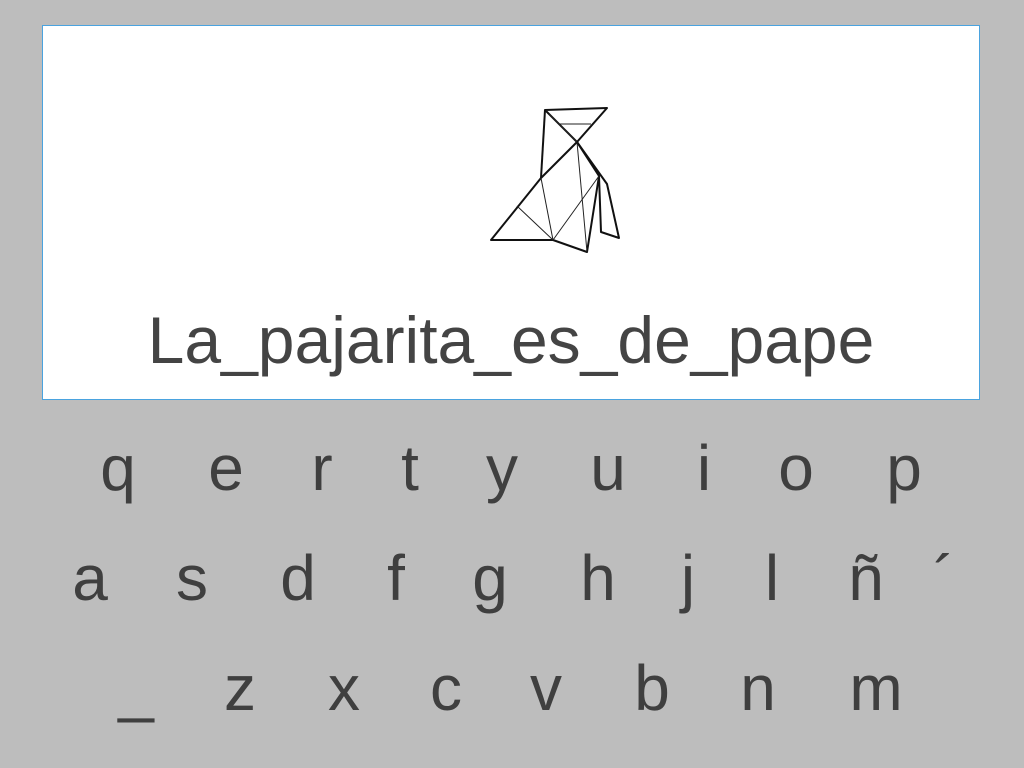 This screenshot has height=768, width=1024. Describe the element at coordinates (322, 468) in the screenshot. I see `key-r: r` at that location.